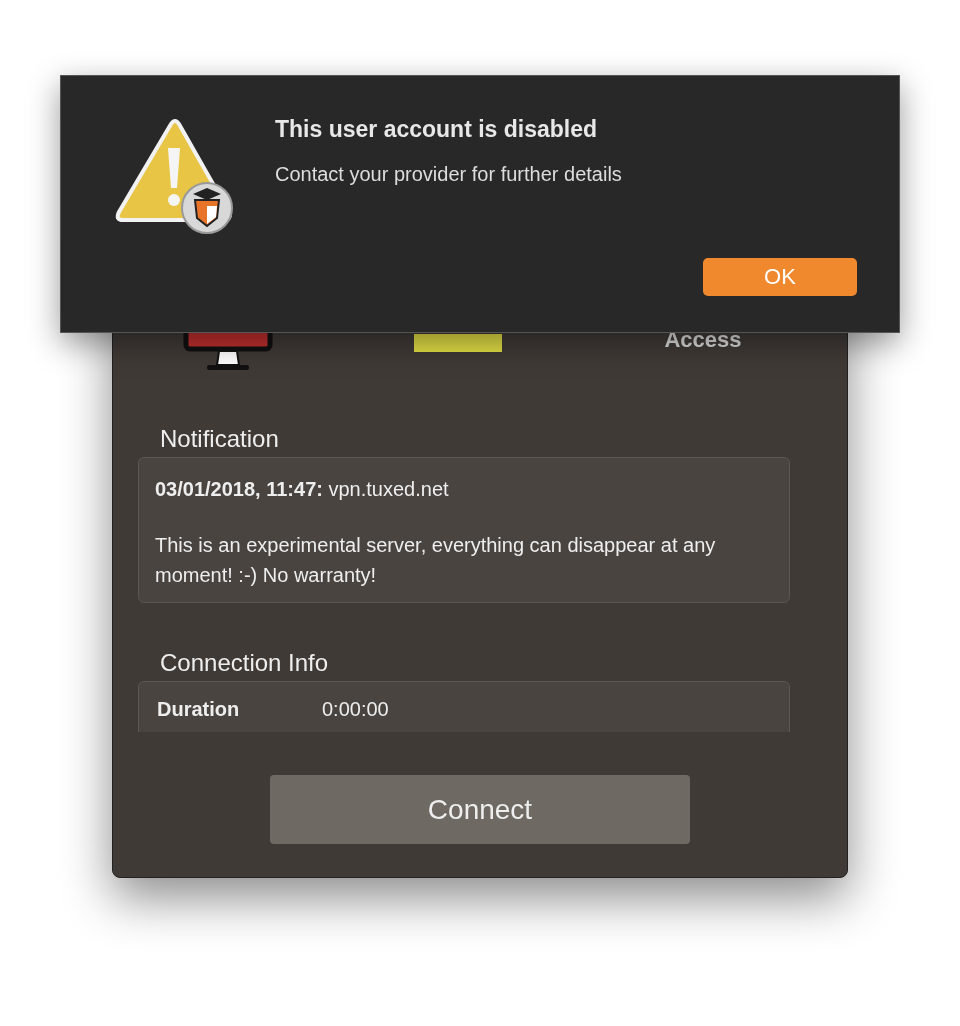  What do you see at coordinates (458, 343) in the screenshot?
I see `status-bar-icon` at bounding box center [458, 343].